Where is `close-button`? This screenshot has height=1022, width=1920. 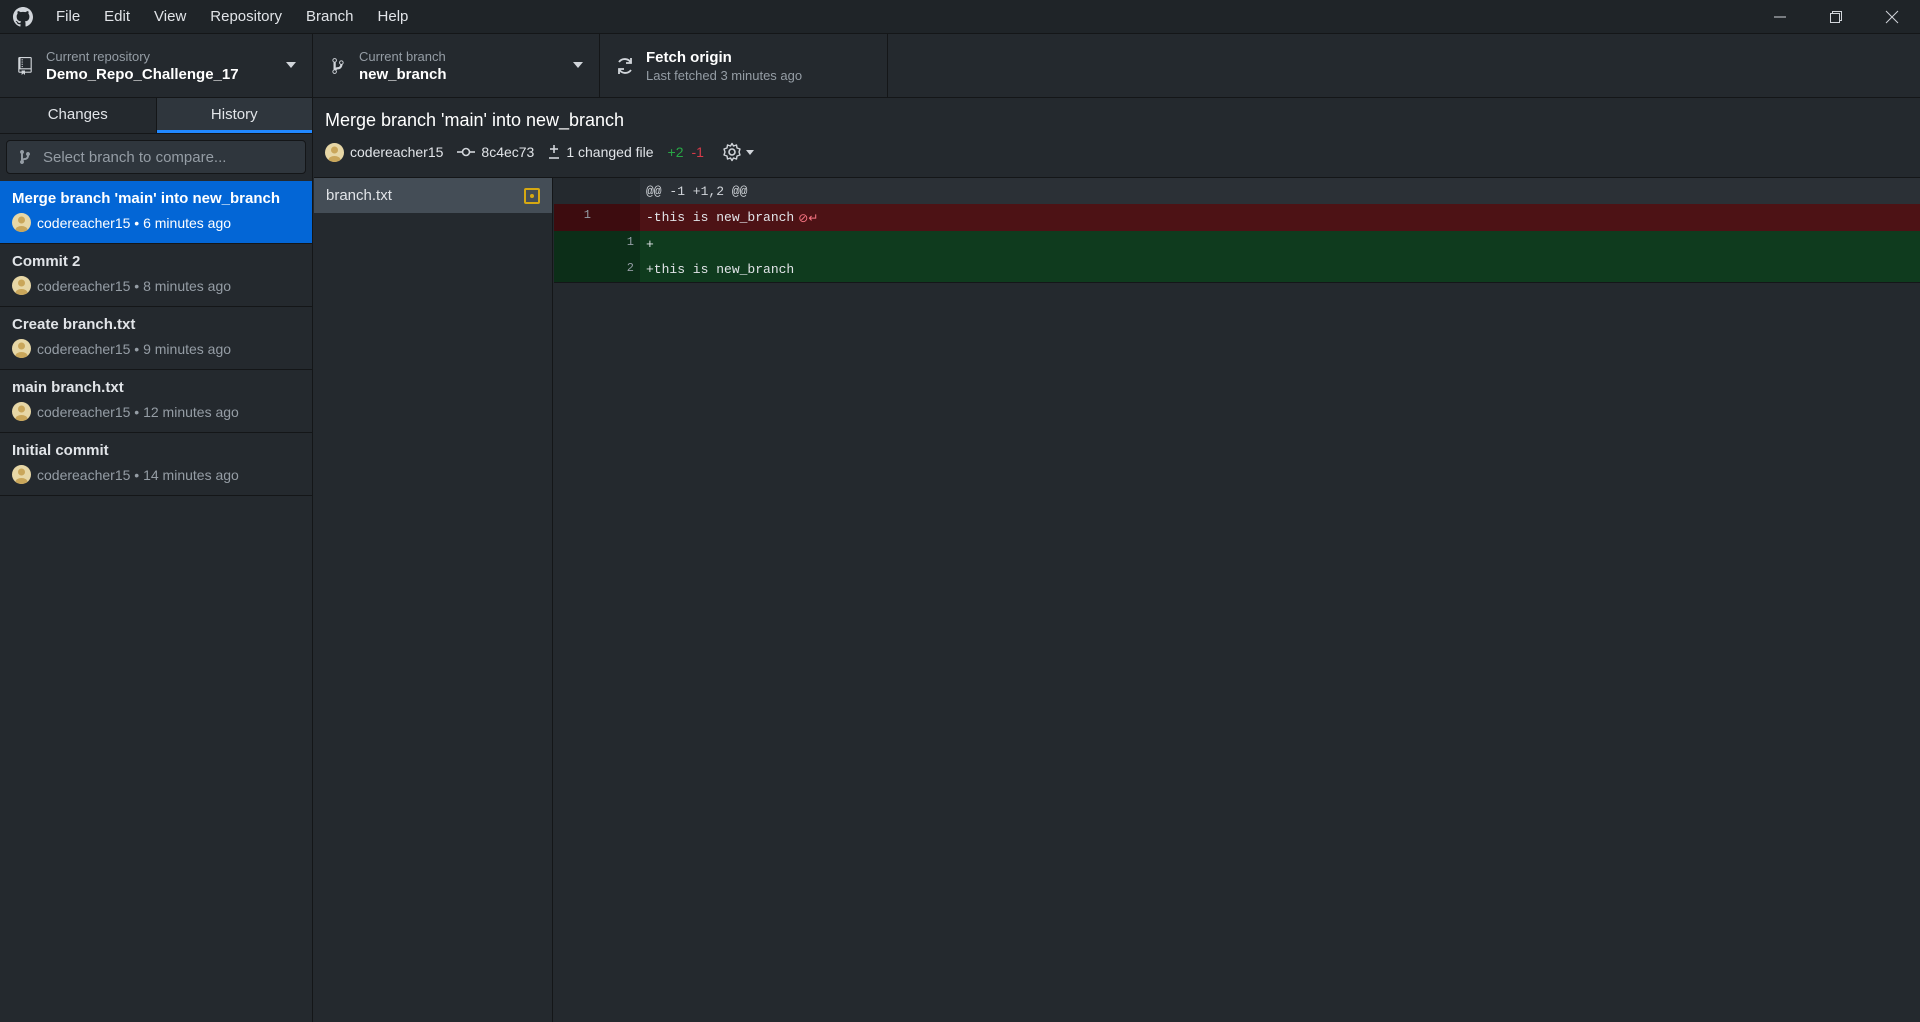
close-button is located at coordinates (1892, 17).